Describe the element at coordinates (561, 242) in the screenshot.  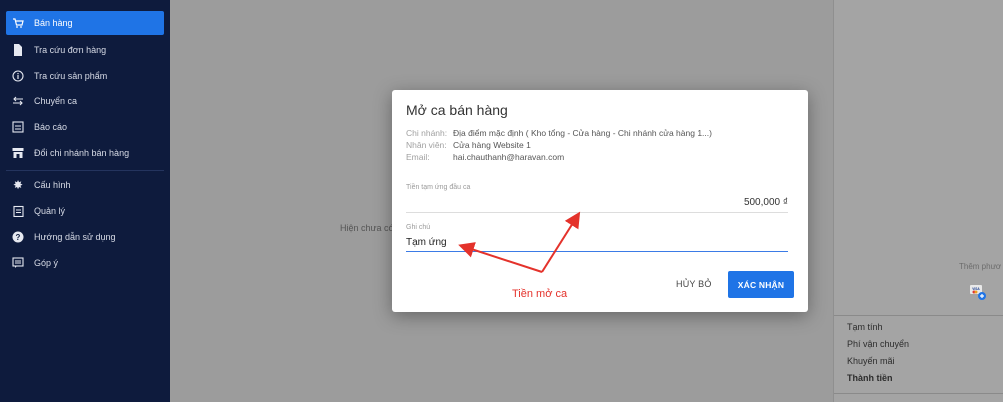
I see `annotation-arrow-up` at that location.